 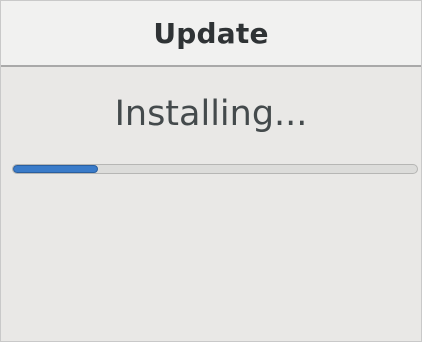 What do you see at coordinates (215, 169) in the screenshot?
I see `progress-bar` at bounding box center [215, 169].